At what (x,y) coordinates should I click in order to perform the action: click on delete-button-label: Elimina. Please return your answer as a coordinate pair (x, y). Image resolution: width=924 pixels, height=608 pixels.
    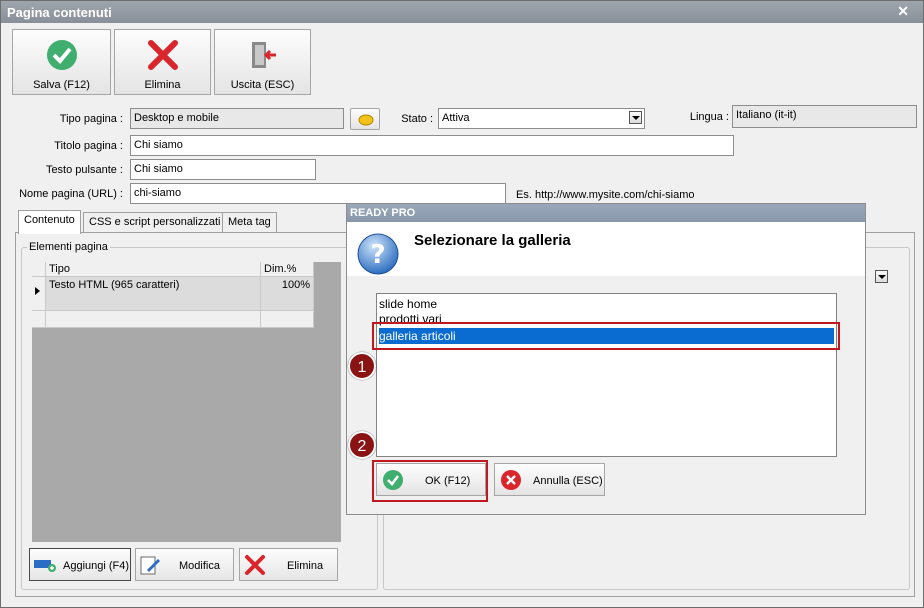
    Looking at the image, I should click on (162, 85).